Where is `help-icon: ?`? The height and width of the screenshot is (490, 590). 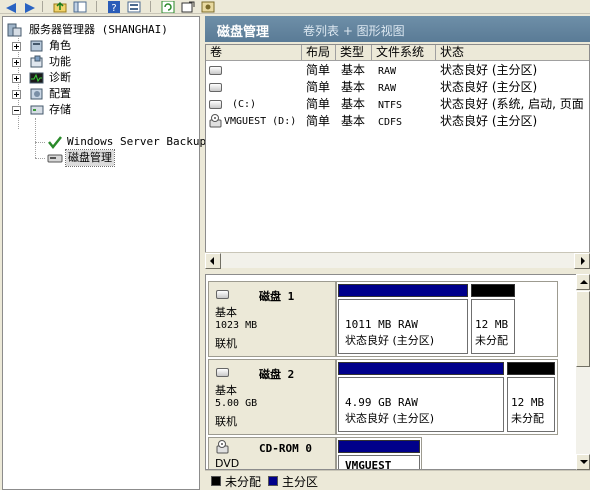
help-icon: ? is located at coordinates (113, 7).